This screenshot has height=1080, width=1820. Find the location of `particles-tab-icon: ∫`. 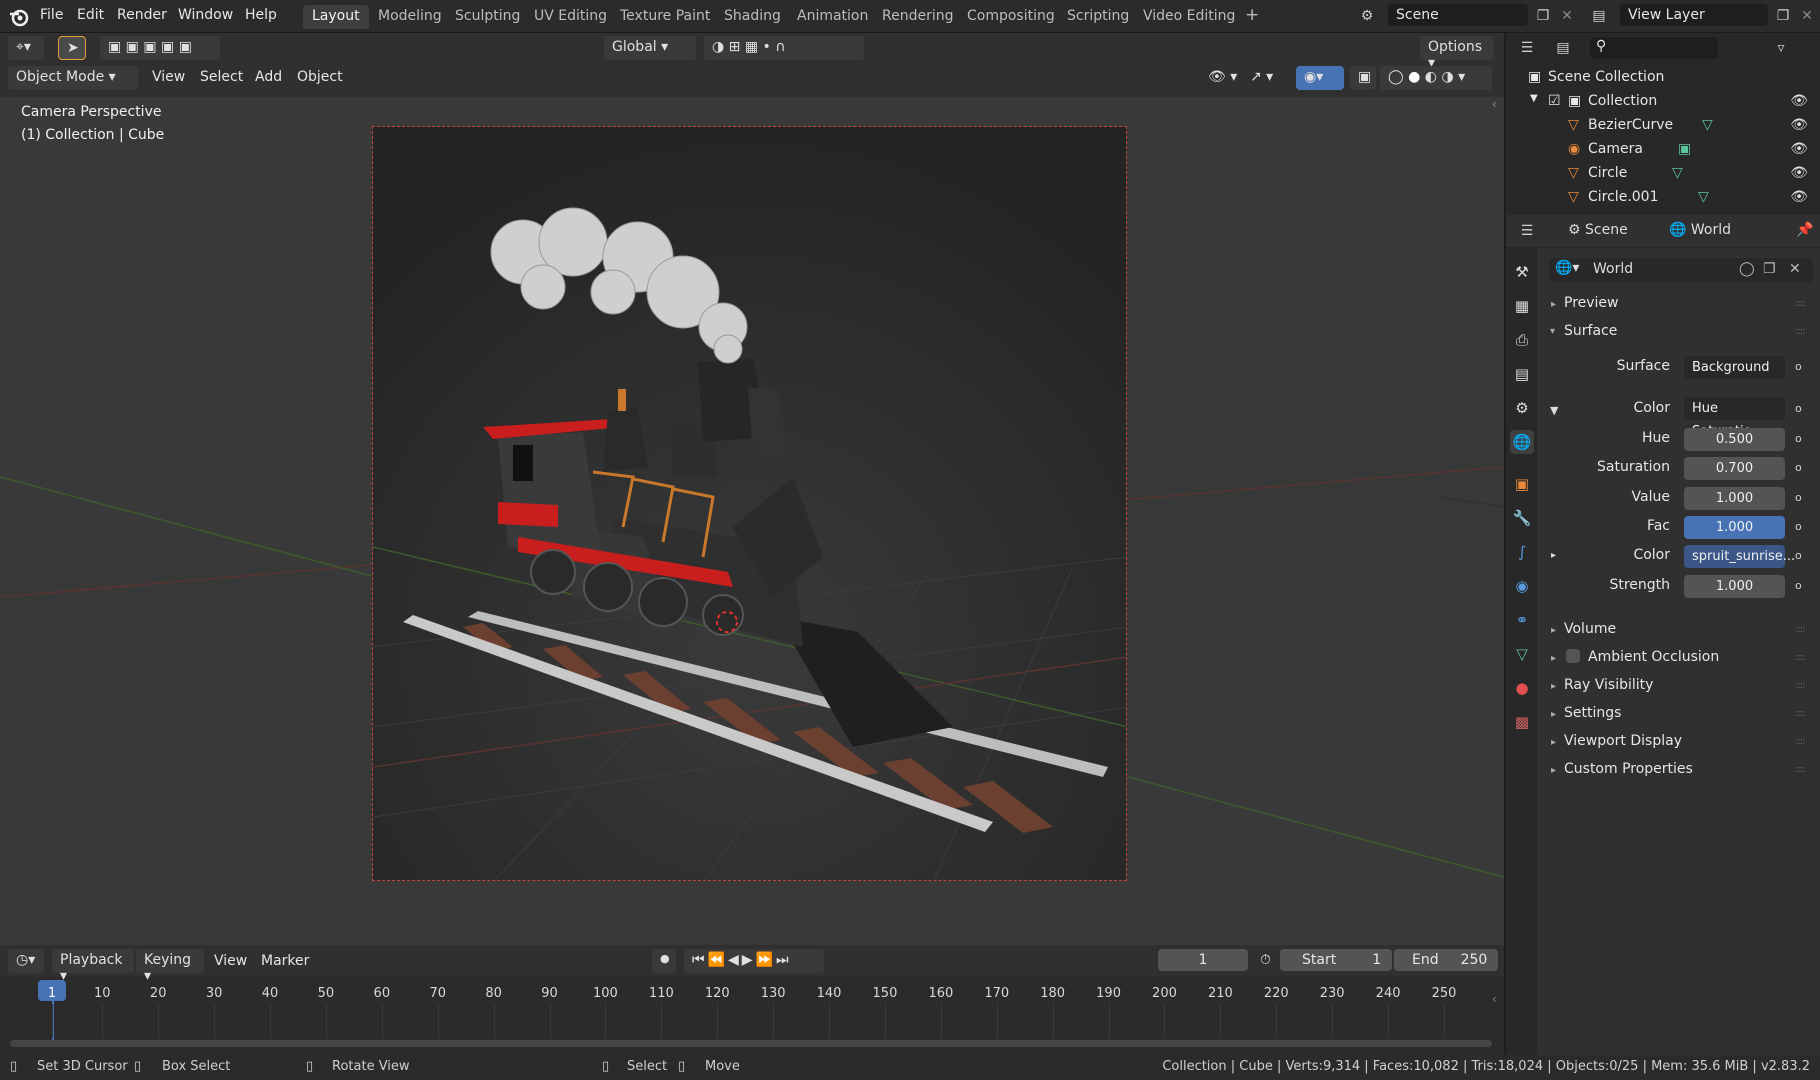

particles-tab-icon: ∫ is located at coordinates (1522, 552).